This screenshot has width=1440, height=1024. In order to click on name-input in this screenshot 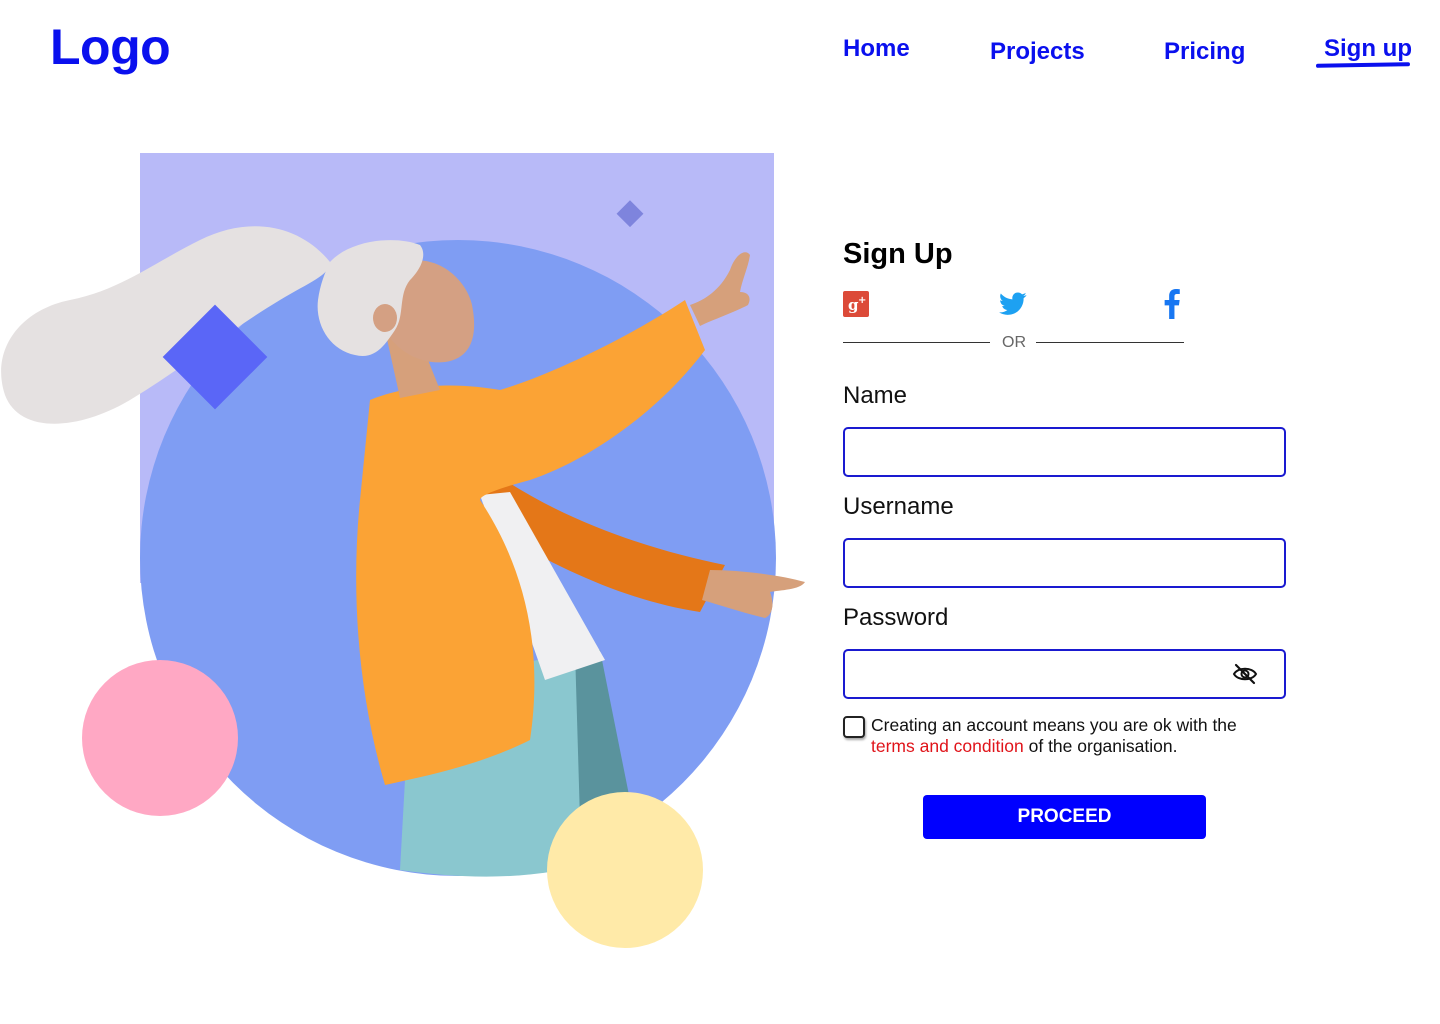, I will do `click(1064, 452)`.